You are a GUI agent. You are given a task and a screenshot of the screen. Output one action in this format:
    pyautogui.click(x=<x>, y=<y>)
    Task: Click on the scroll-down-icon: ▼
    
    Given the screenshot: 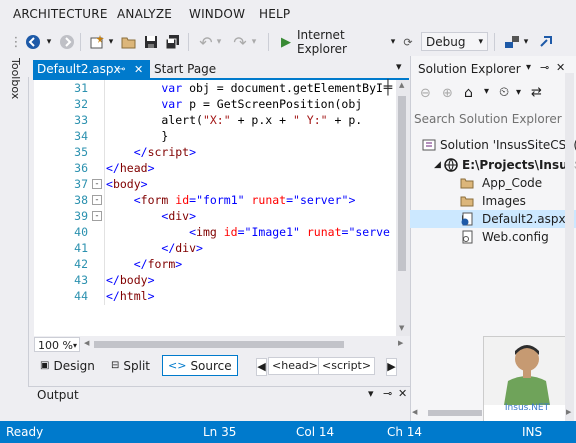 What is the action you would take?
    pyautogui.click(x=401, y=328)
    